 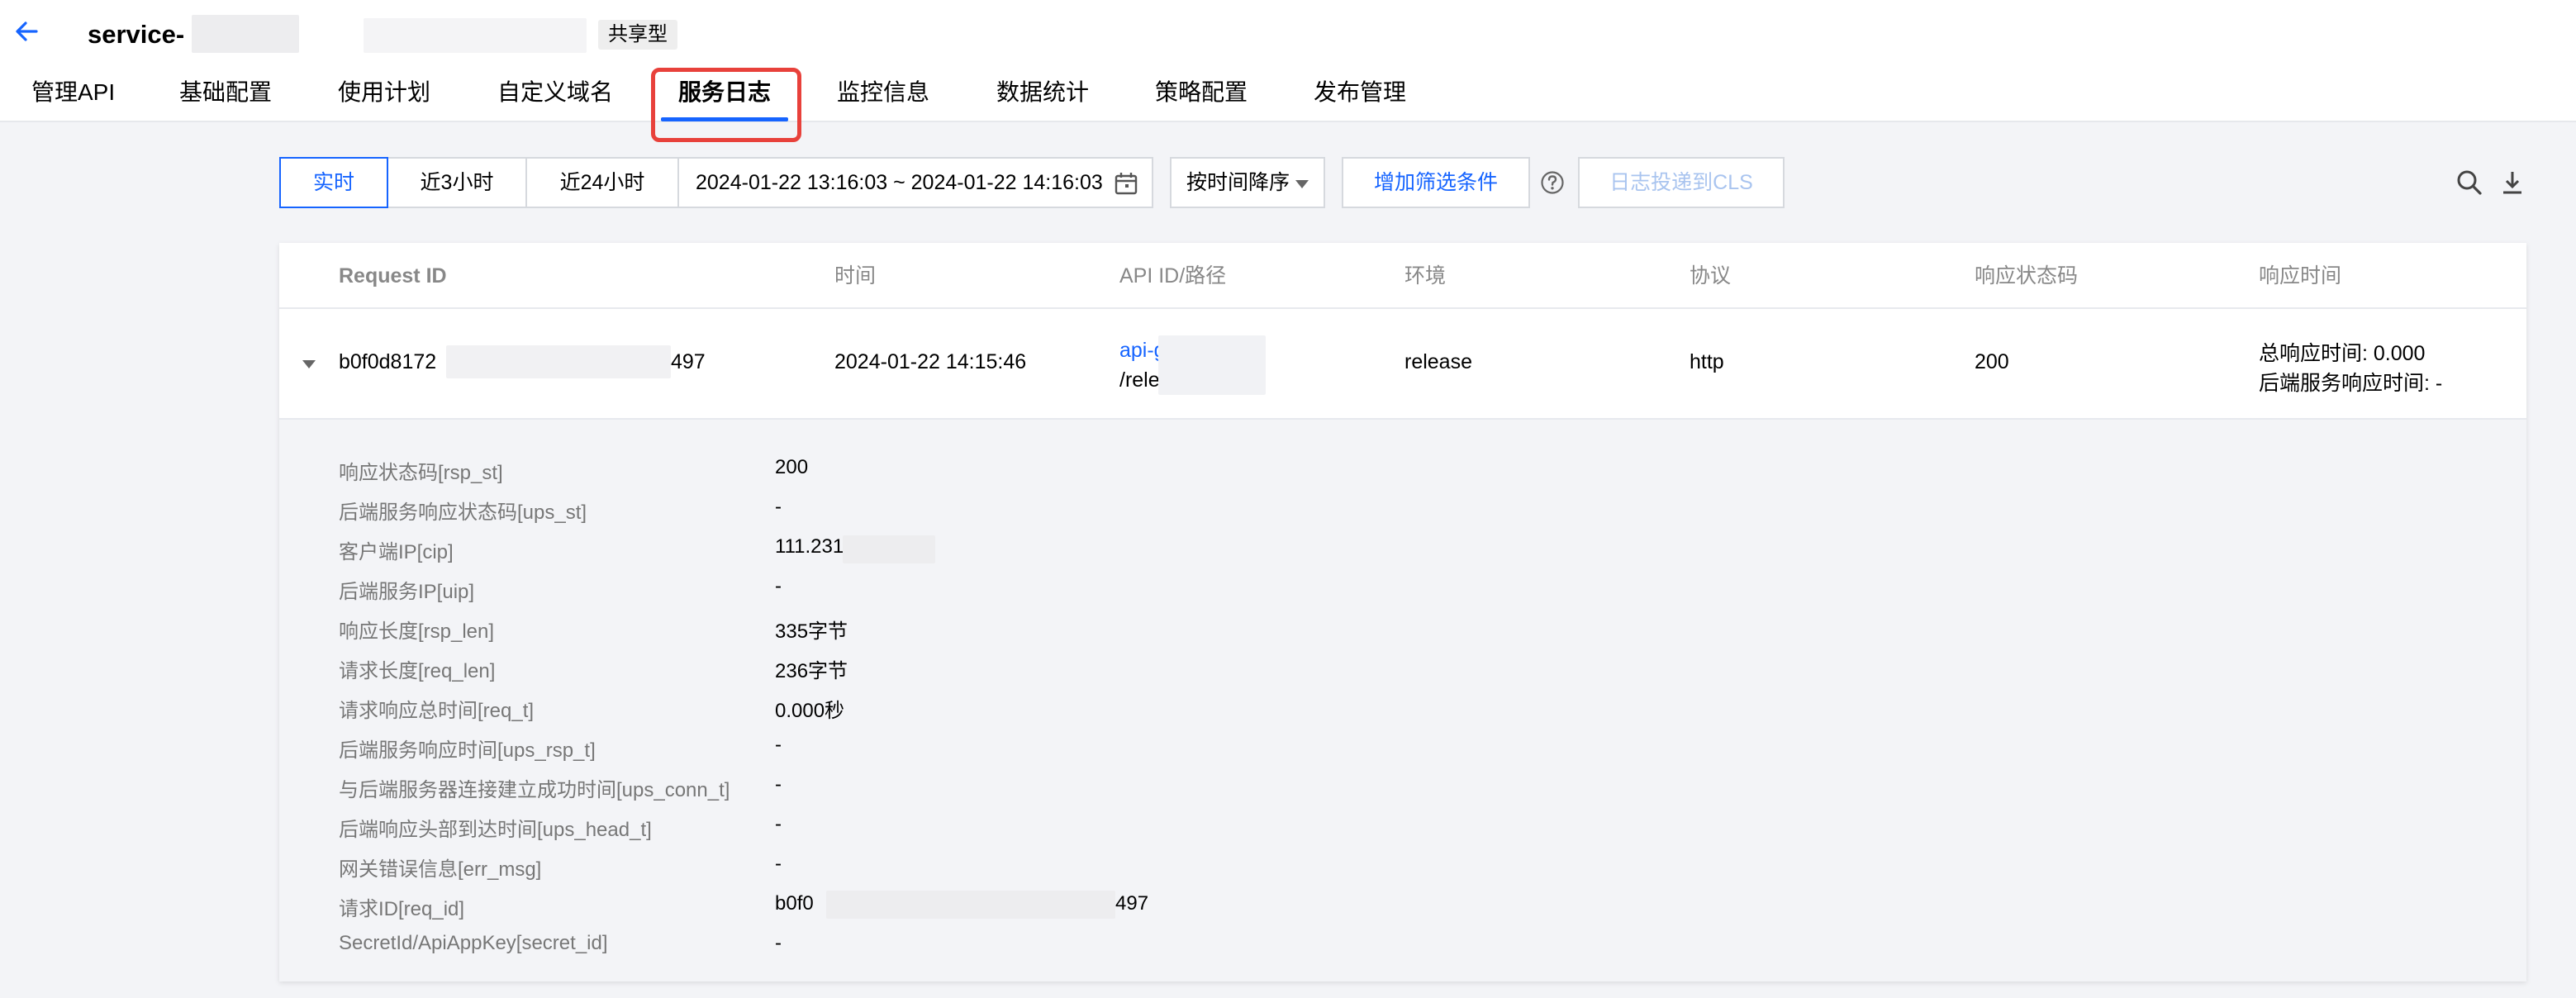 What do you see at coordinates (467, 750) in the screenshot?
I see `detail-label: 后端服务响应时间[ups_rsp_t]` at bounding box center [467, 750].